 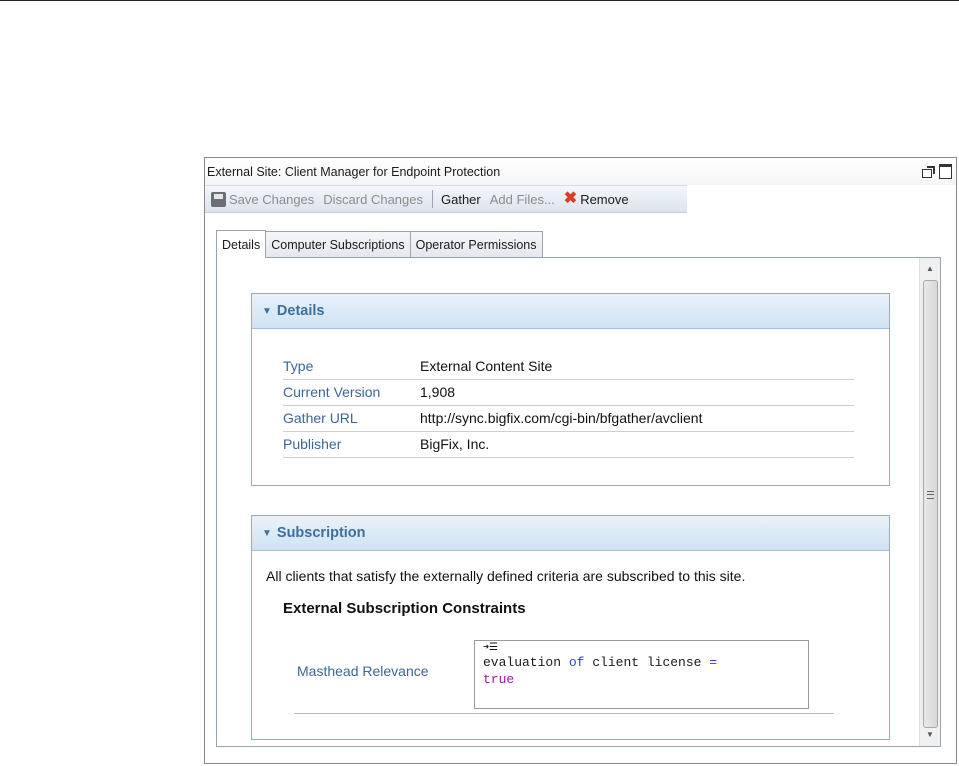 What do you see at coordinates (490, 648) in the screenshot?
I see `relevance-wrap-icon: ➜☰` at bounding box center [490, 648].